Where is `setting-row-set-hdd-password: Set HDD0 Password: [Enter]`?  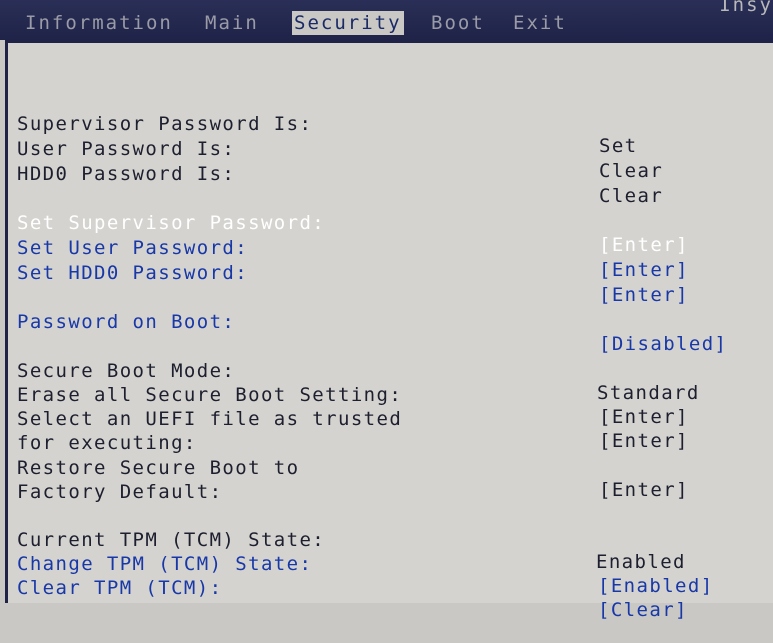
setting-row-set-hdd-password: Set HDD0 Password: [Enter] is located at coordinates (390, 273).